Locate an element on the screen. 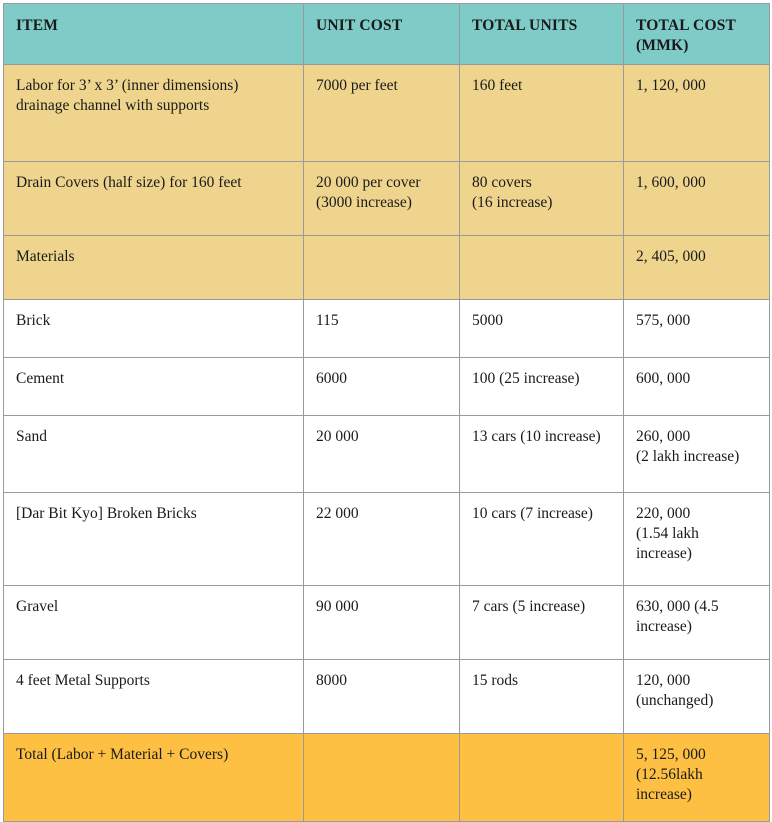 Image resolution: width=772 pixels, height=822 pixels. cell-text-line: (unchanged) is located at coordinates (675, 701).